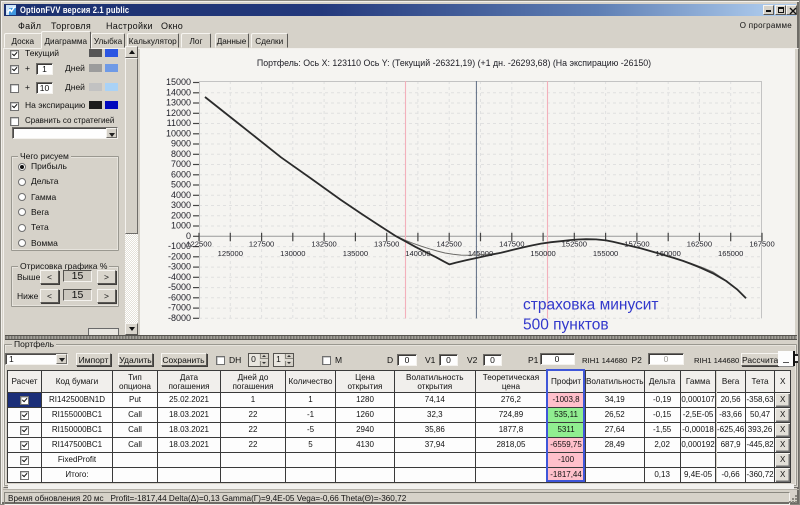 This screenshot has width=800, height=505. What do you see at coordinates (230, 253) in the screenshot?
I see `svg-text: 125000` at bounding box center [230, 253].